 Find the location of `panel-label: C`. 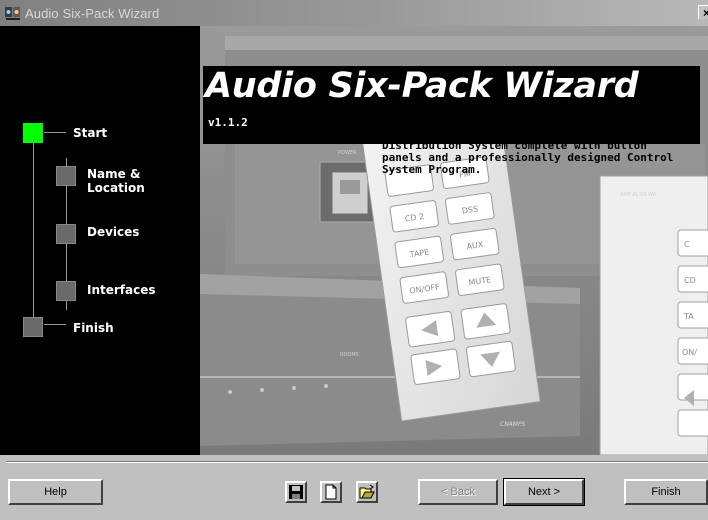

panel-label: C is located at coordinates (687, 244).